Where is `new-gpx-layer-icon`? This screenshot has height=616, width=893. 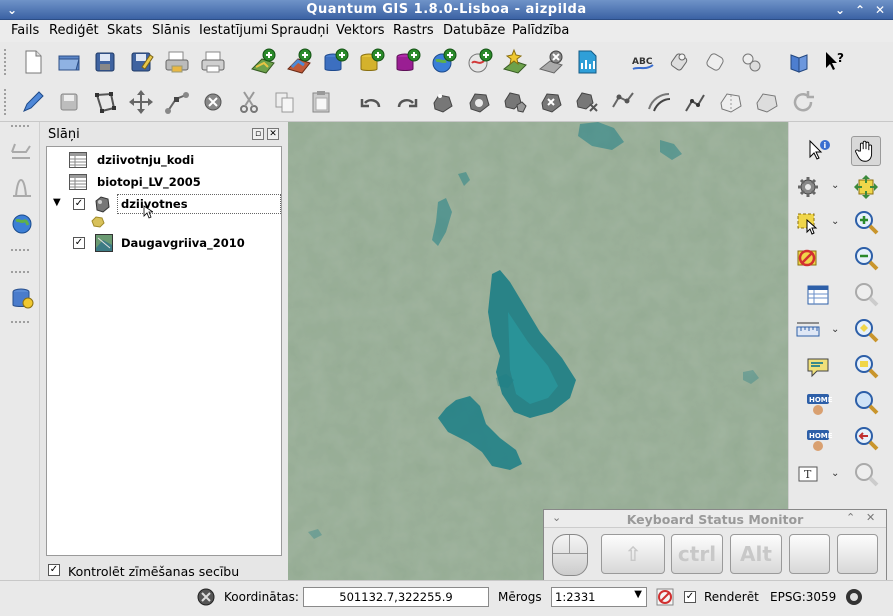 new-gpx-layer-icon is located at coordinates (587, 62).